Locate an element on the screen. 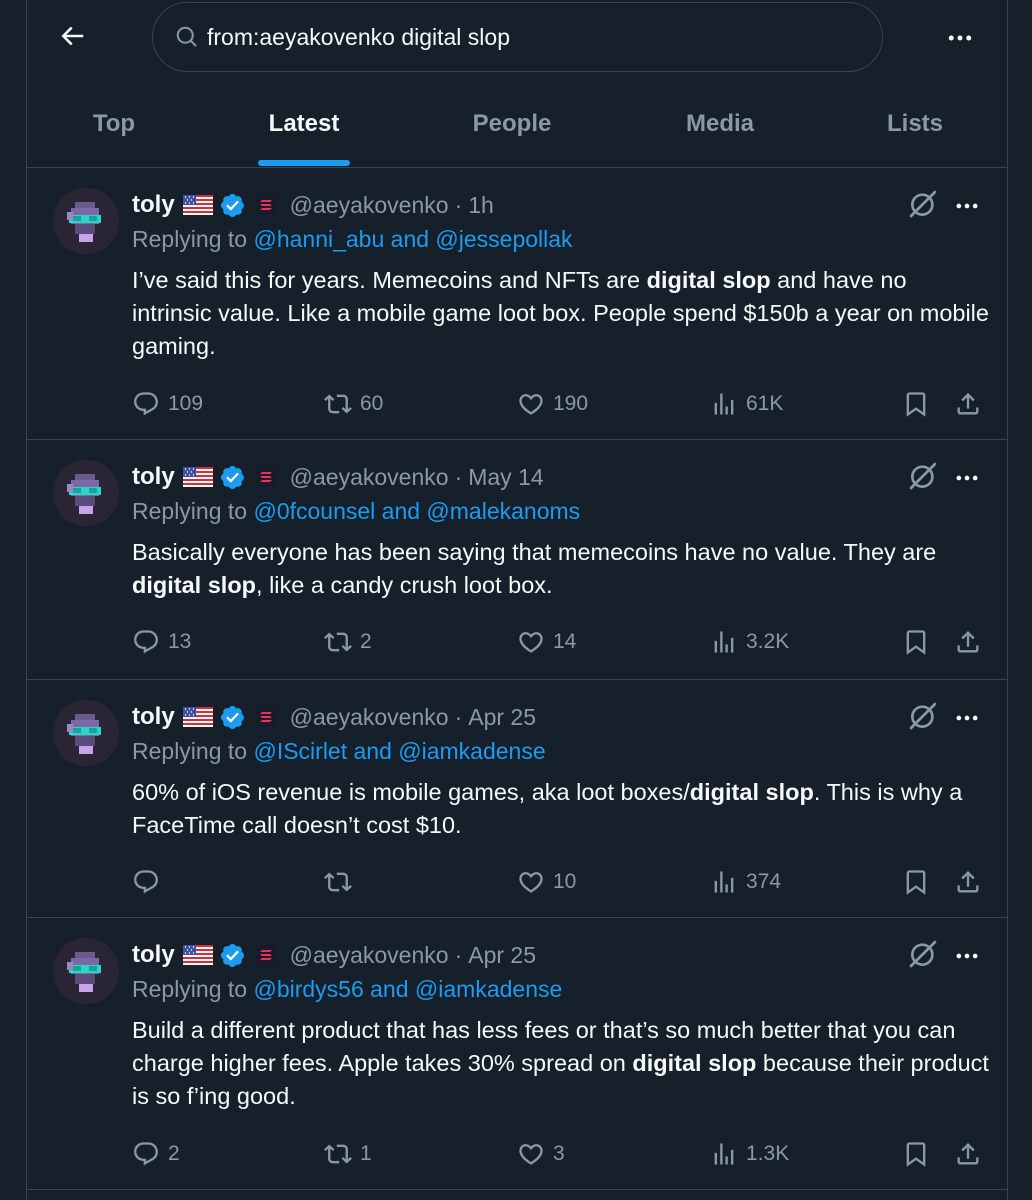  views-button: 3.2K is located at coordinates (749, 642).